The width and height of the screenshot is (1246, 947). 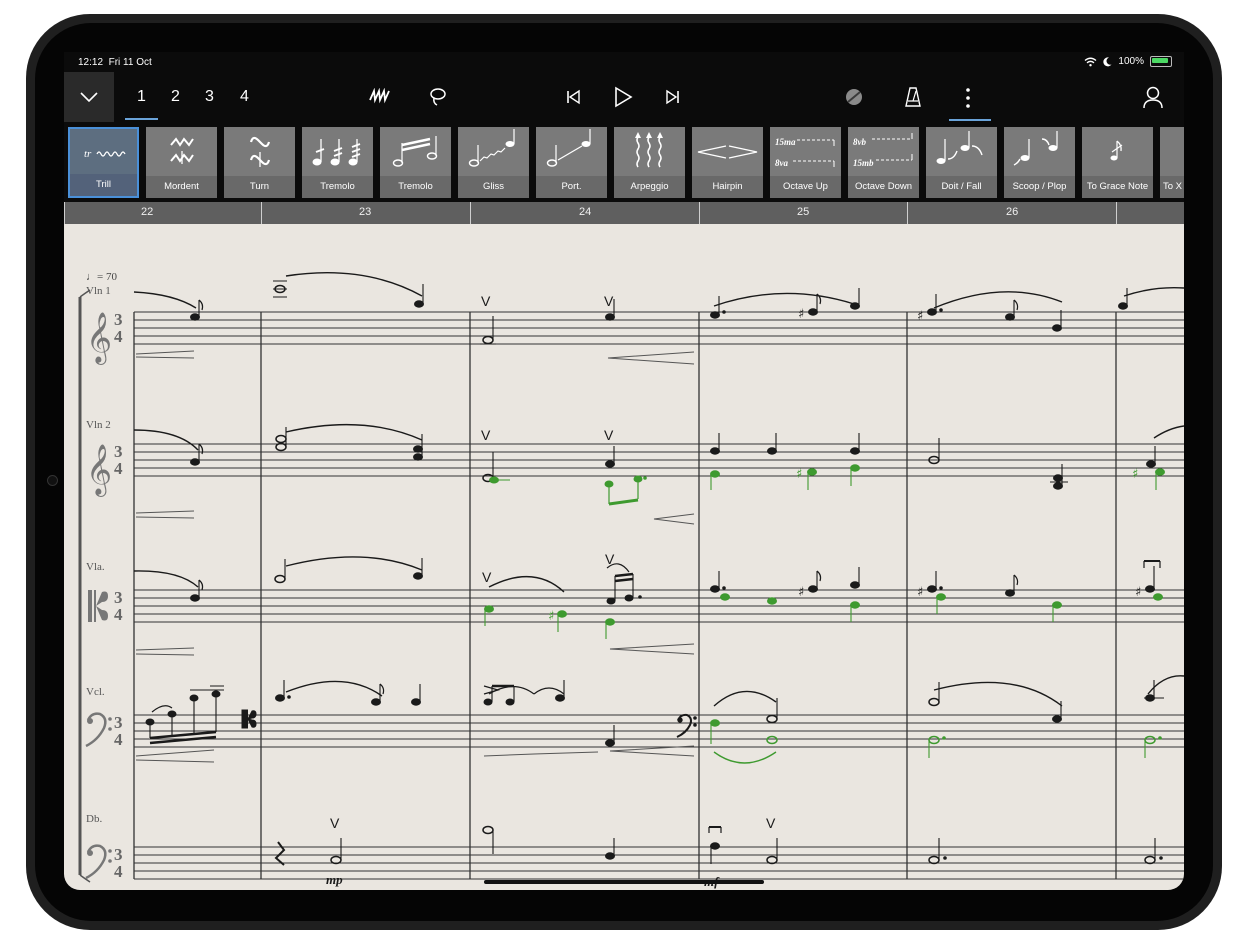 I want to click on palette-gliss: Gliss, so click(x=493, y=162).